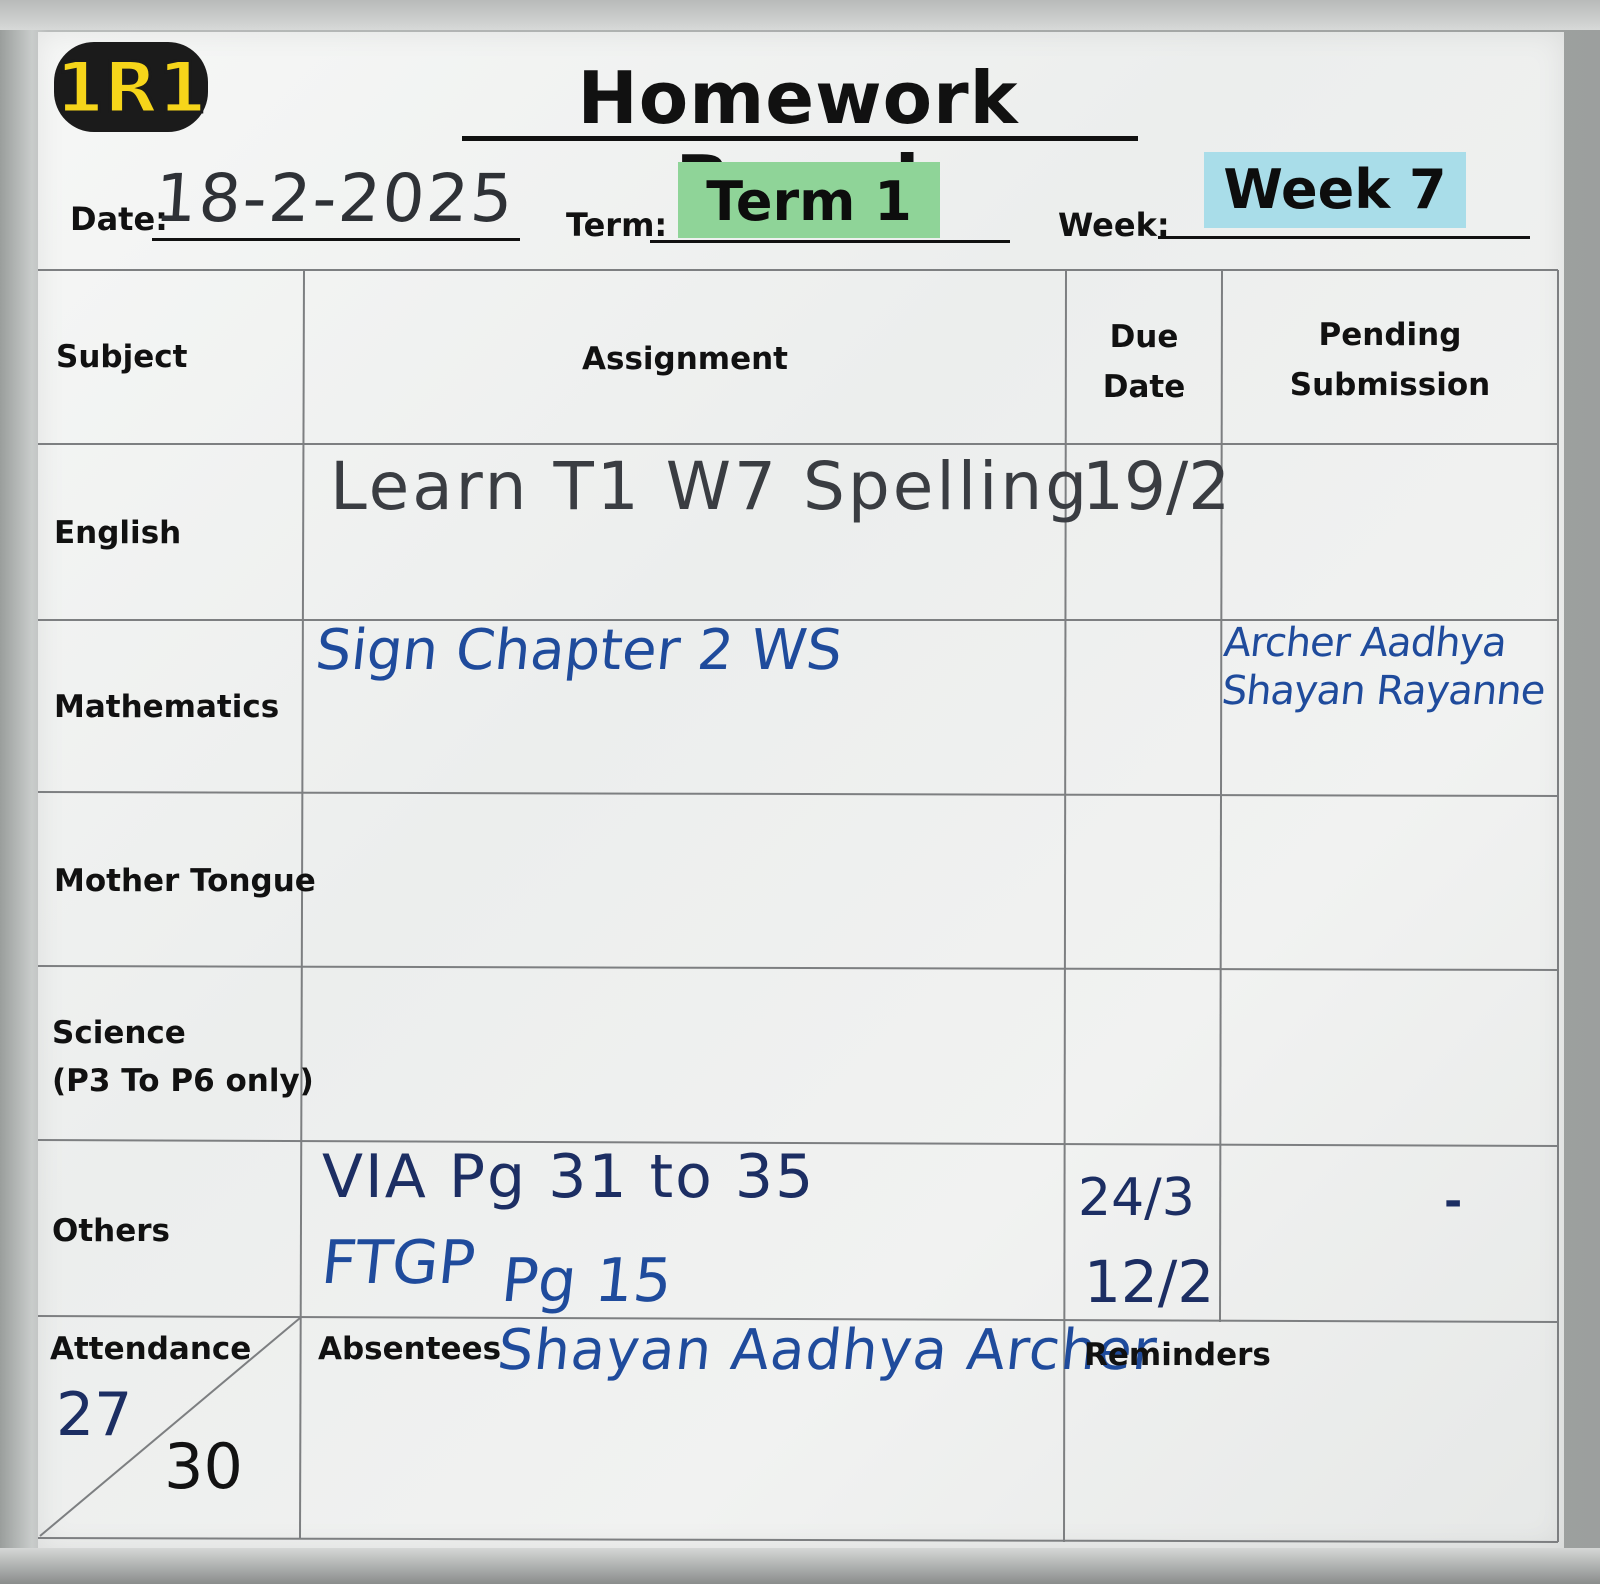 This screenshot has width=1600, height=1584. Describe the element at coordinates (685, 359) in the screenshot. I see `col-header-assignment: Assignment` at that location.